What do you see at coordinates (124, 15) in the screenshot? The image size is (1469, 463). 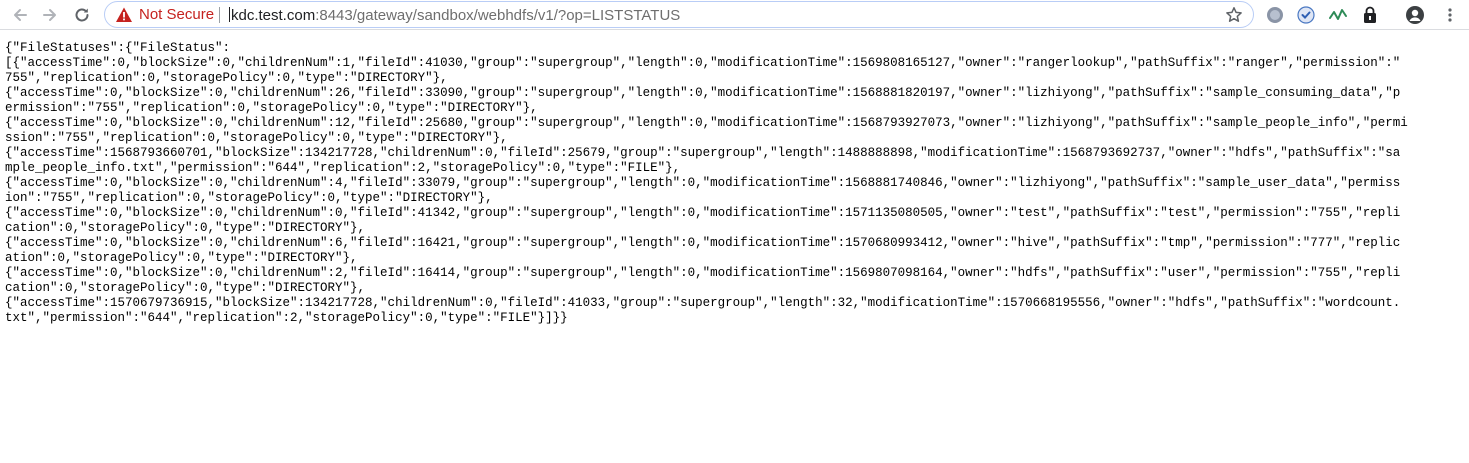 I see `warning-triangle-icon` at bounding box center [124, 15].